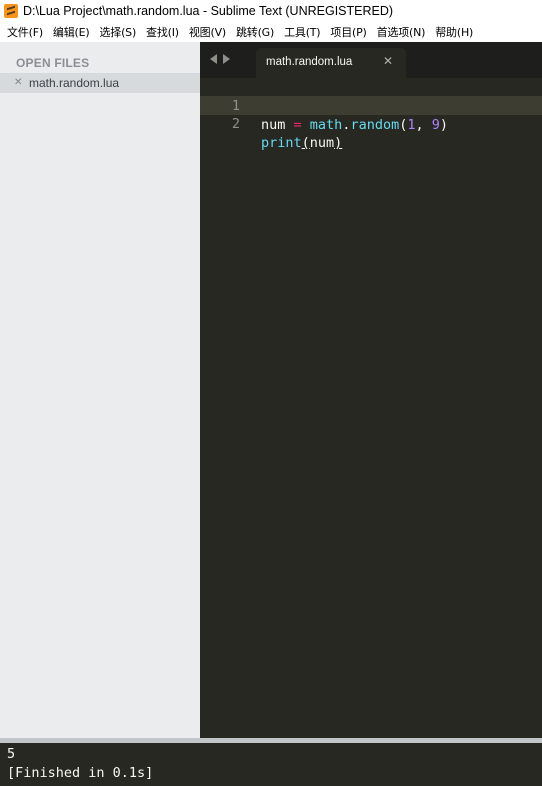 The image size is (542, 786). I want to click on menu-tools: 工具(T), so click(302, 32).